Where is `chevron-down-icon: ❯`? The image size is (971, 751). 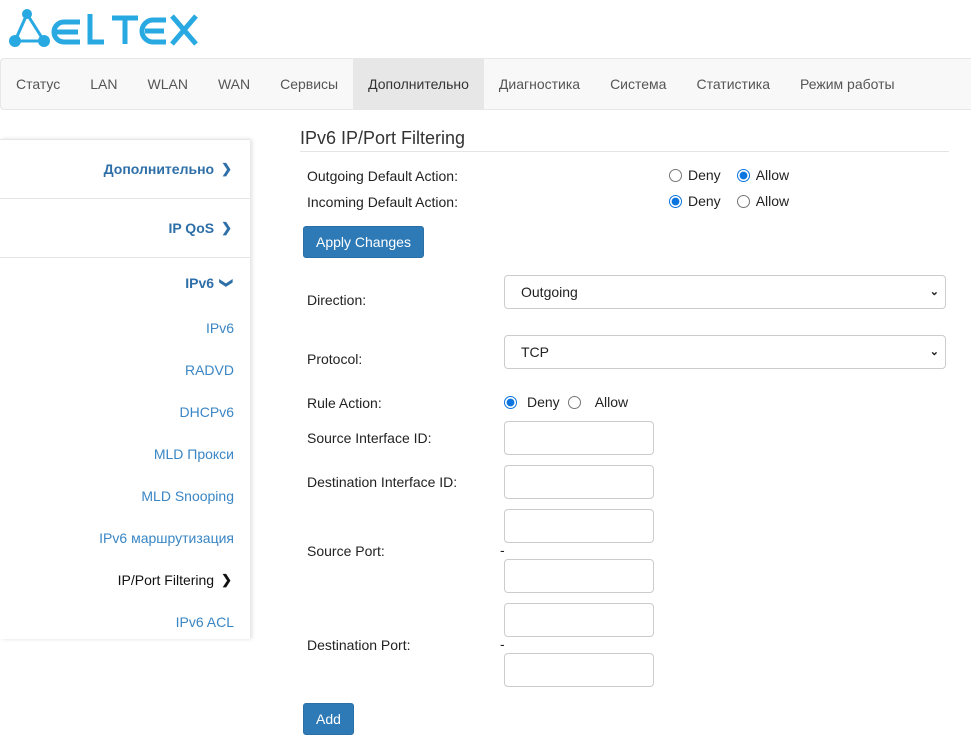
chevron-down-icon: ❯ is located at coordinates (227, 282).